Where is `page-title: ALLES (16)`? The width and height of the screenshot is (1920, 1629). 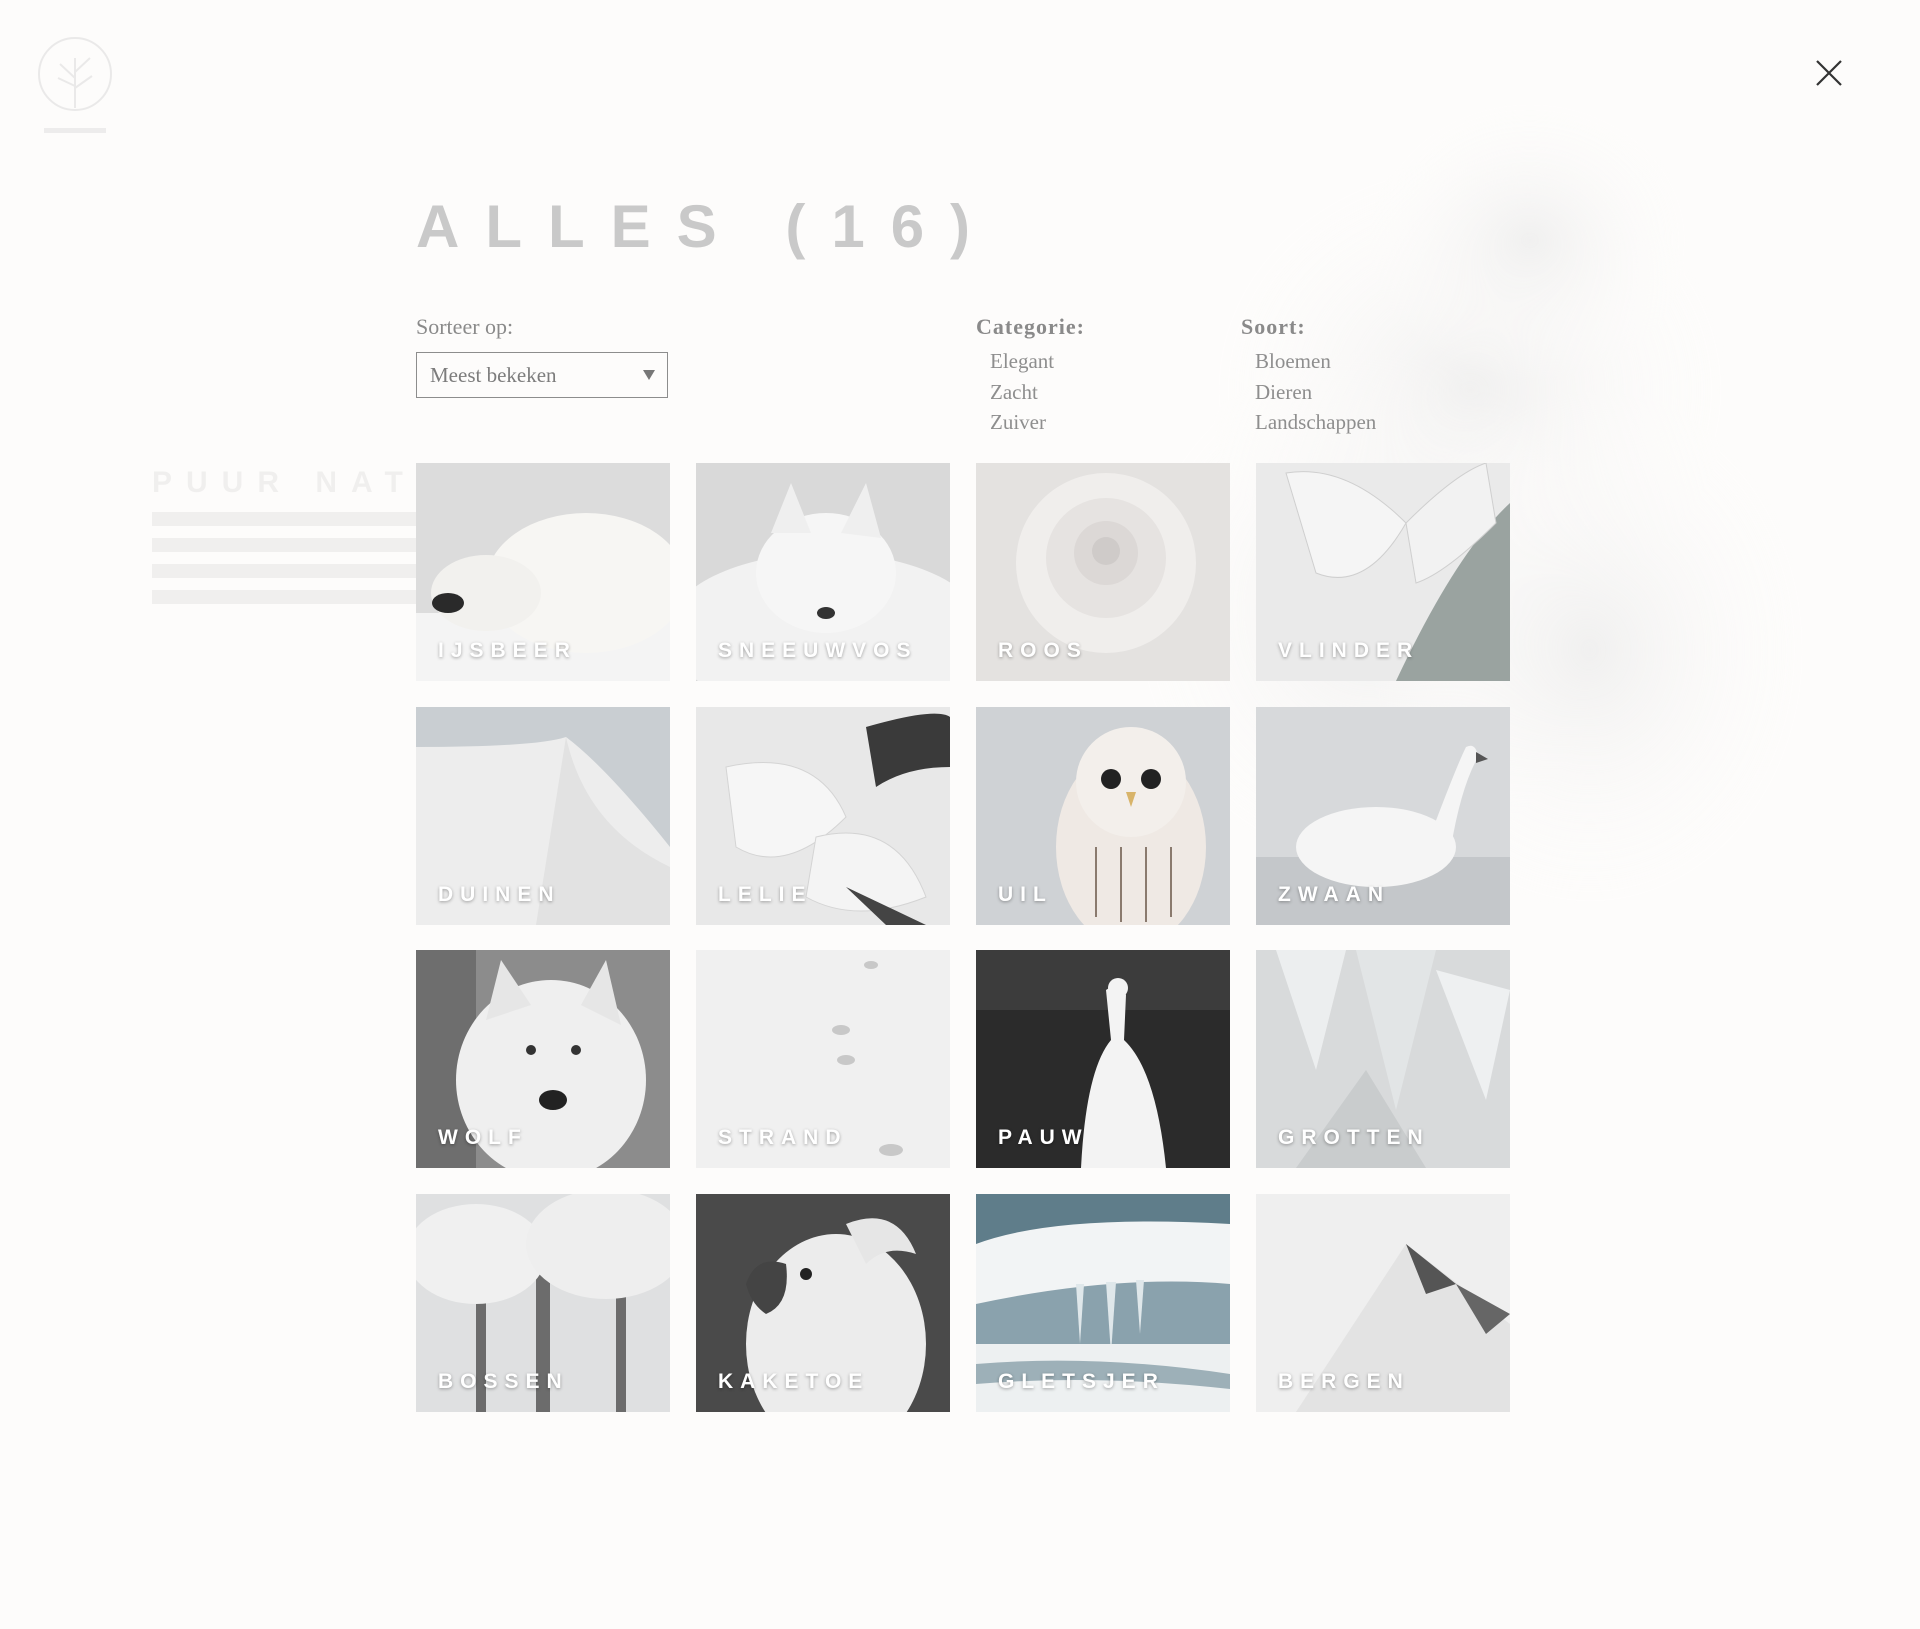
page-title: ALLES (16) is located at coordinates (706, 226).